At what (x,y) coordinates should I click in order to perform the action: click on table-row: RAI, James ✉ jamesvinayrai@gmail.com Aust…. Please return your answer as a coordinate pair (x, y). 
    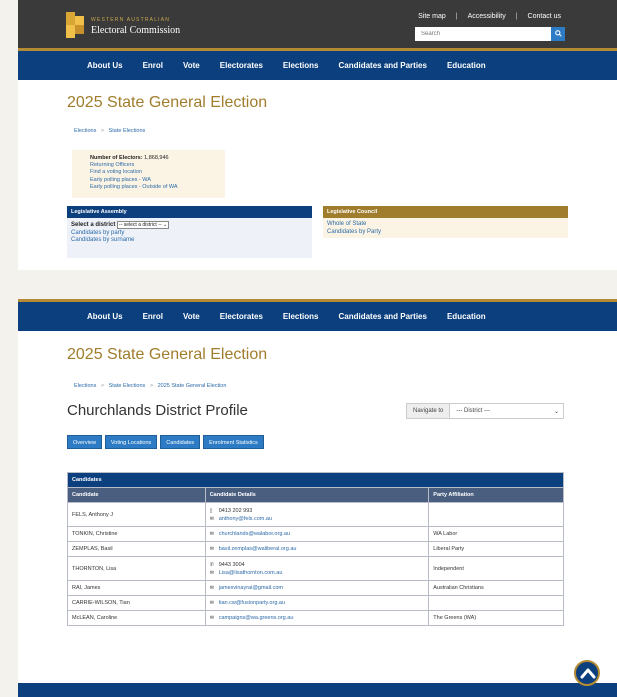
    Looking at the image, I should click on (315, 588).